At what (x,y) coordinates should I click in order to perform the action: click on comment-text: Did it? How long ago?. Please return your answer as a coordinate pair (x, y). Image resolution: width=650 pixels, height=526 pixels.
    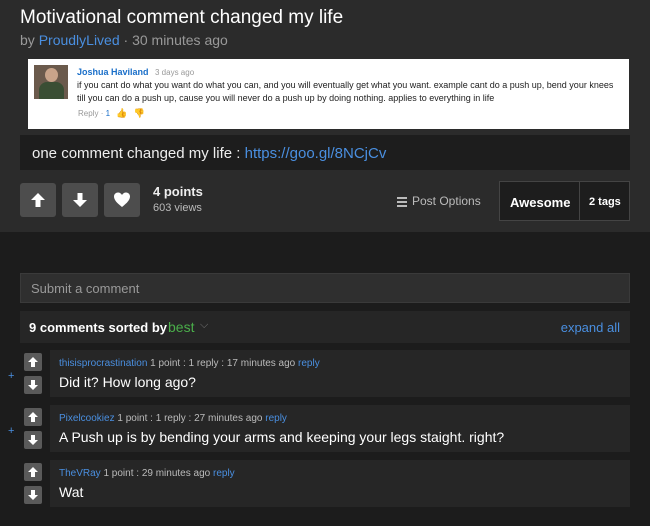
    Looking at the image, I should click on (127, 382).